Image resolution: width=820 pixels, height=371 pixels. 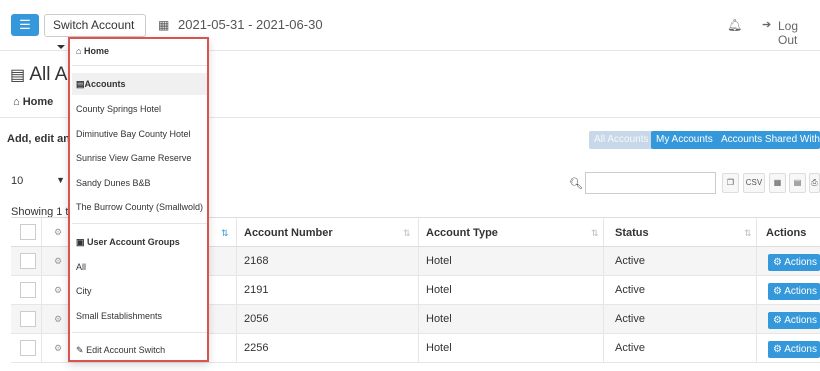 What do you see at coordinates (766, 24) in the screenshot?
I see `logout-icon: ➔` at bounding box center [766, 24].